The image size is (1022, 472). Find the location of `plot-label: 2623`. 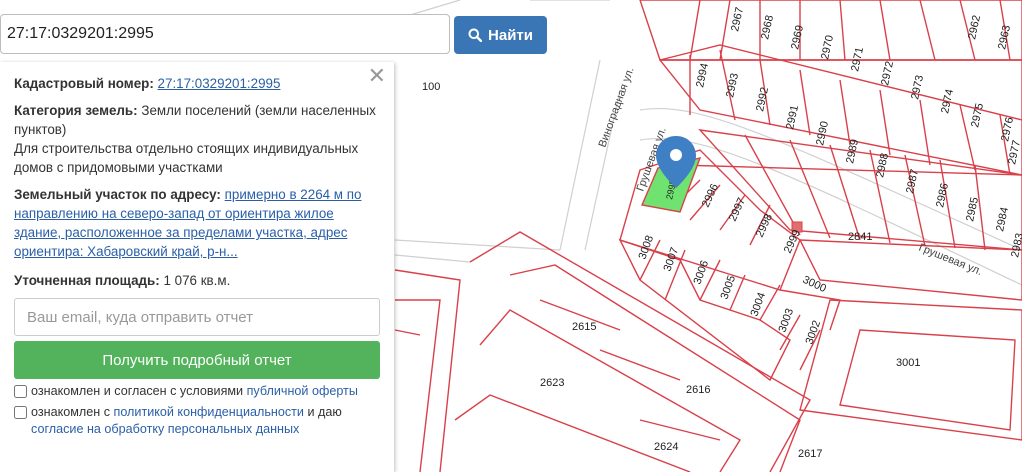

plot-label: 2623 is located at coordinates (552, 383).